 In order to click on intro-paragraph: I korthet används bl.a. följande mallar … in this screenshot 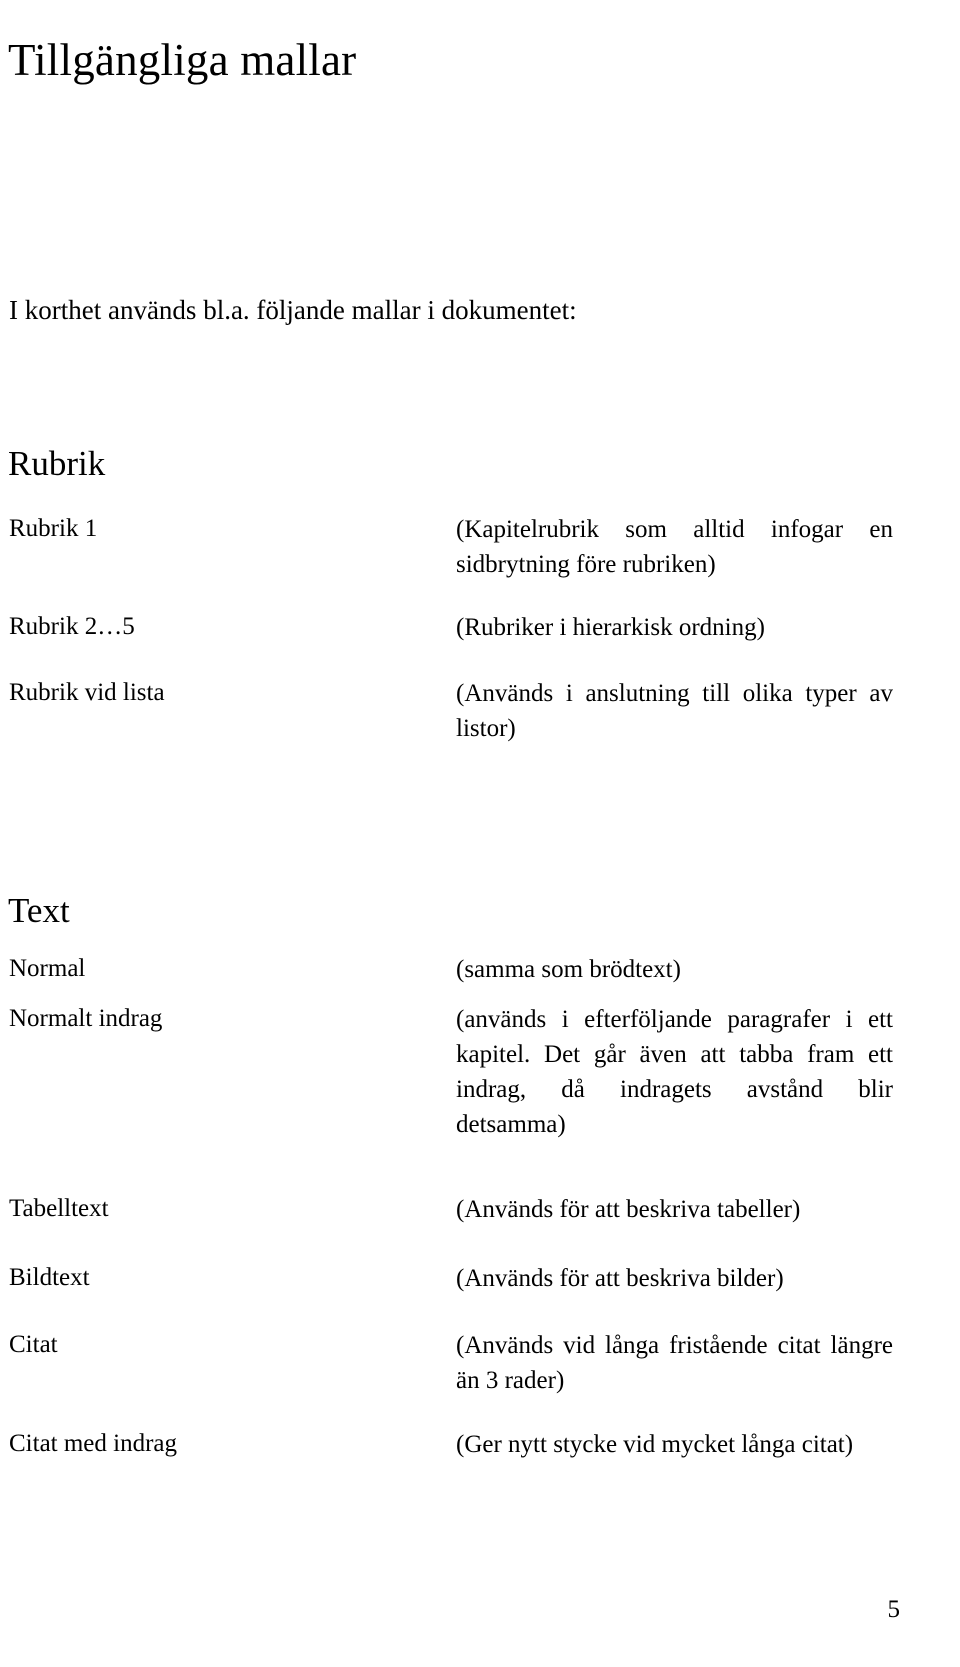, I will do `click(293, 310)`.